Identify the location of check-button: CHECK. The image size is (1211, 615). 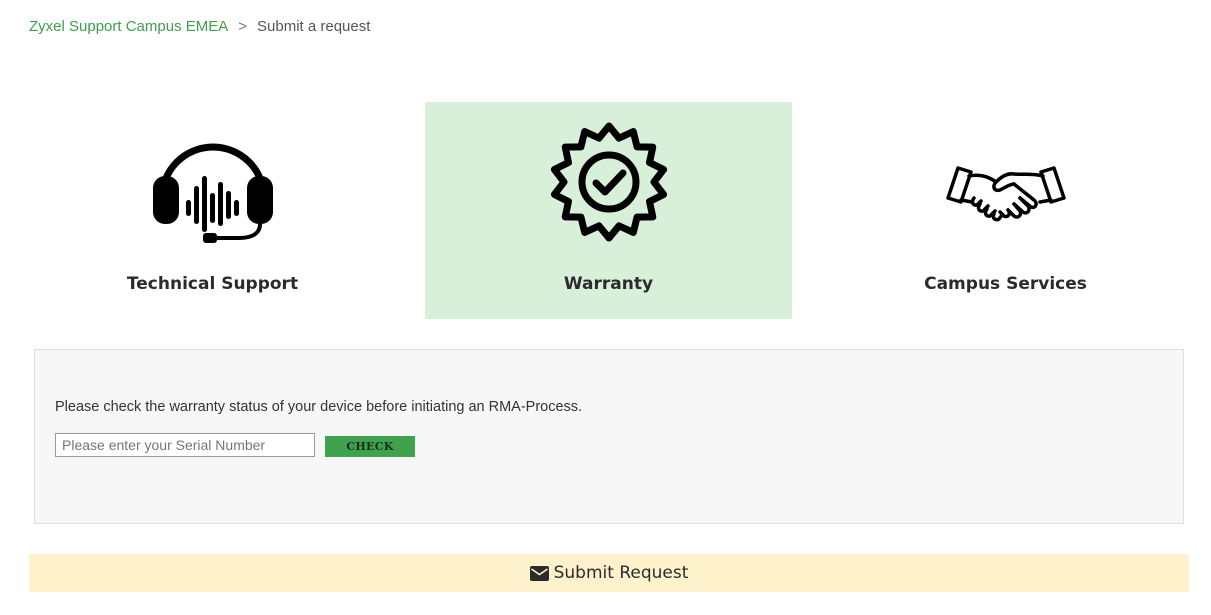
(370, 446).